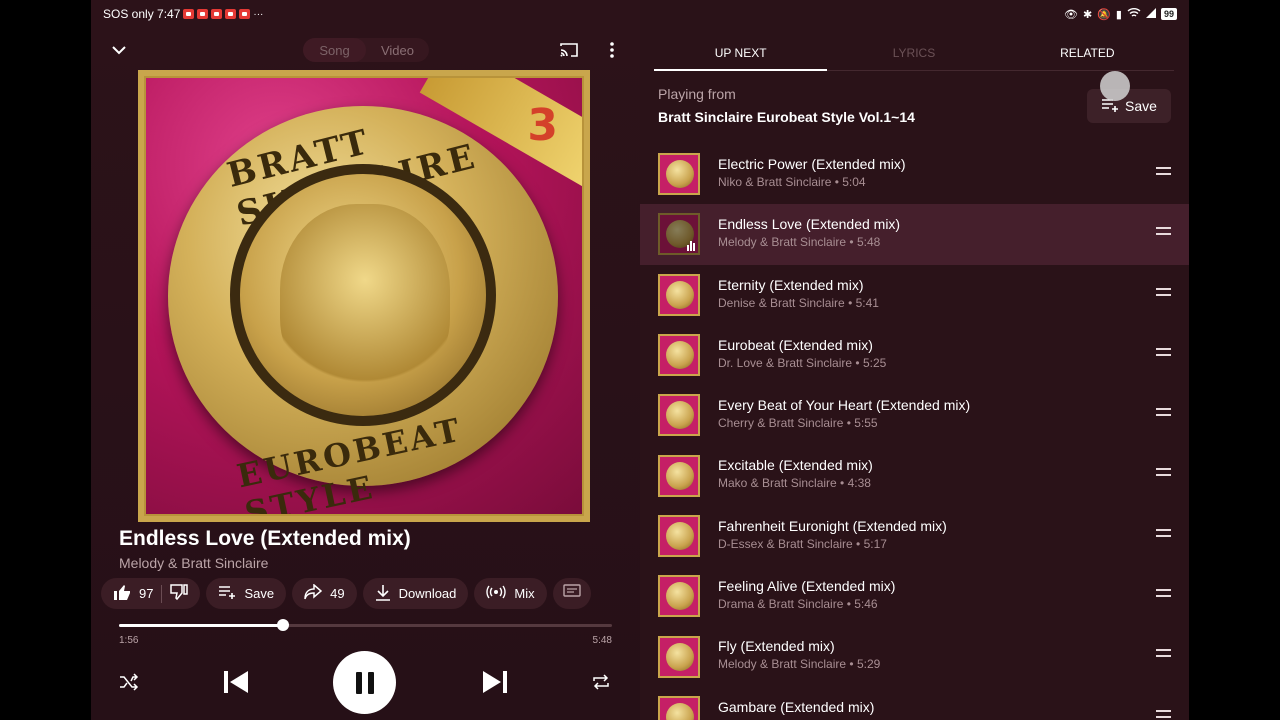  Describe the element at coordinates (370, 682) in the screenshot. I see `pause-icon` at that location.